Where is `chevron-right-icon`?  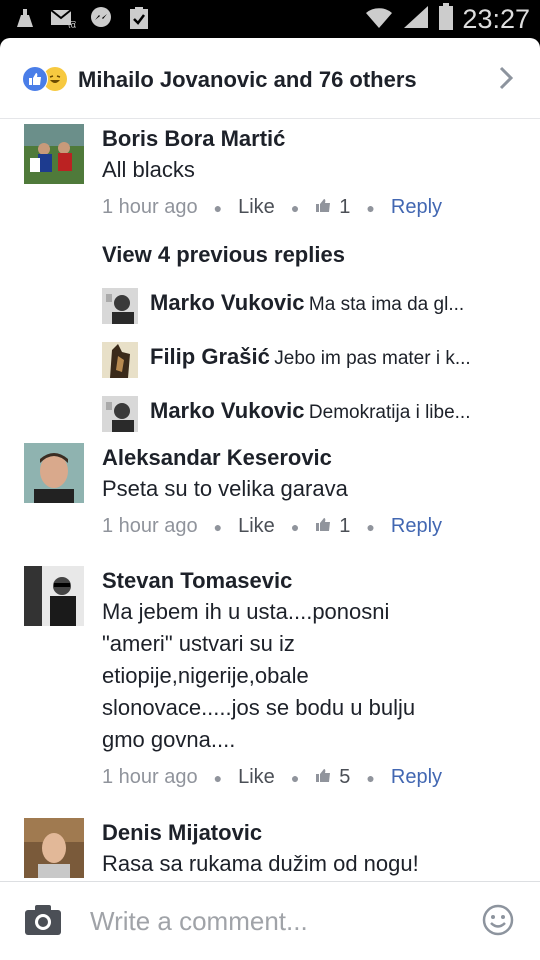 chevron-right-icon is located at coordinates (506, 80).